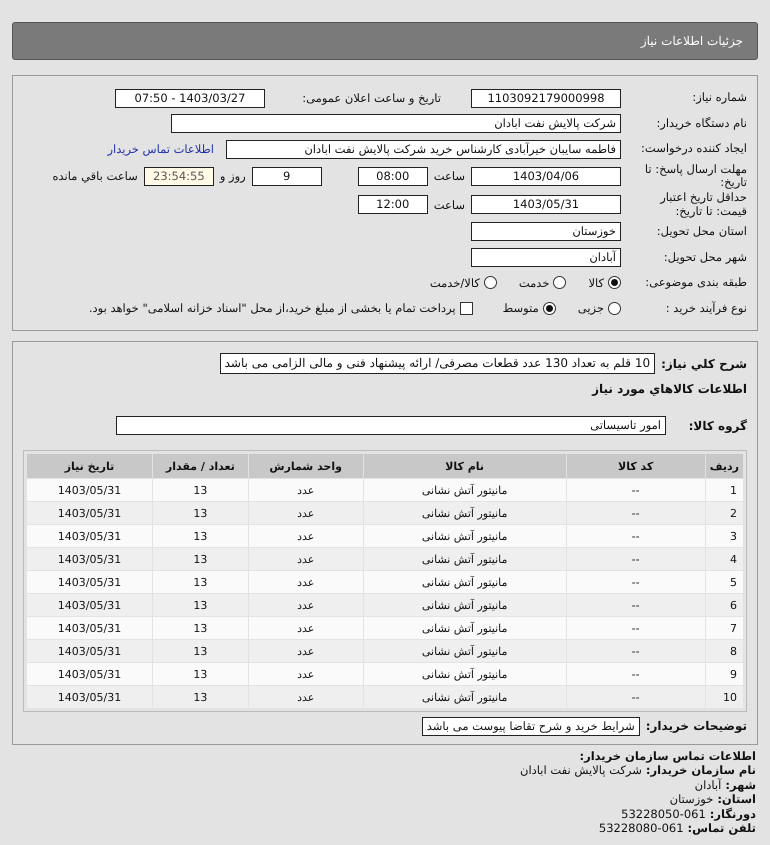 The image size is (770, 845). I want to click on field-label: شهر محل تحویل:, so click(704, 257).